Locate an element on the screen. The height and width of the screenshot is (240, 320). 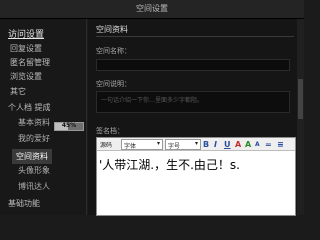
bold-button: B is located at coordinates (206, 144).